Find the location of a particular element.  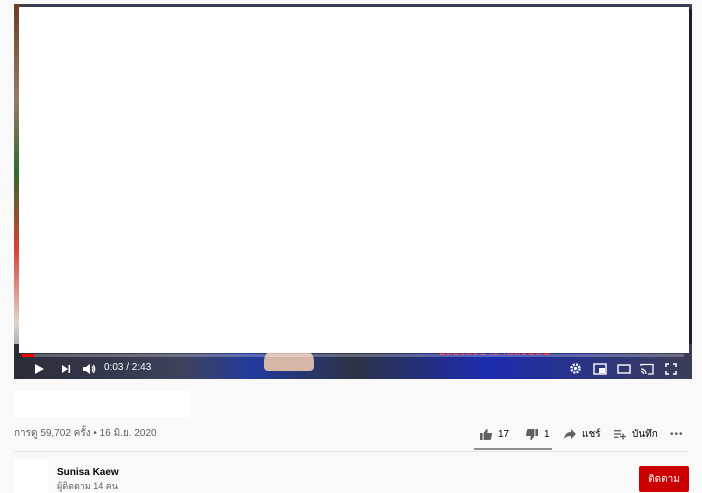

fullscreen-button is located at coordinates (670, 368).